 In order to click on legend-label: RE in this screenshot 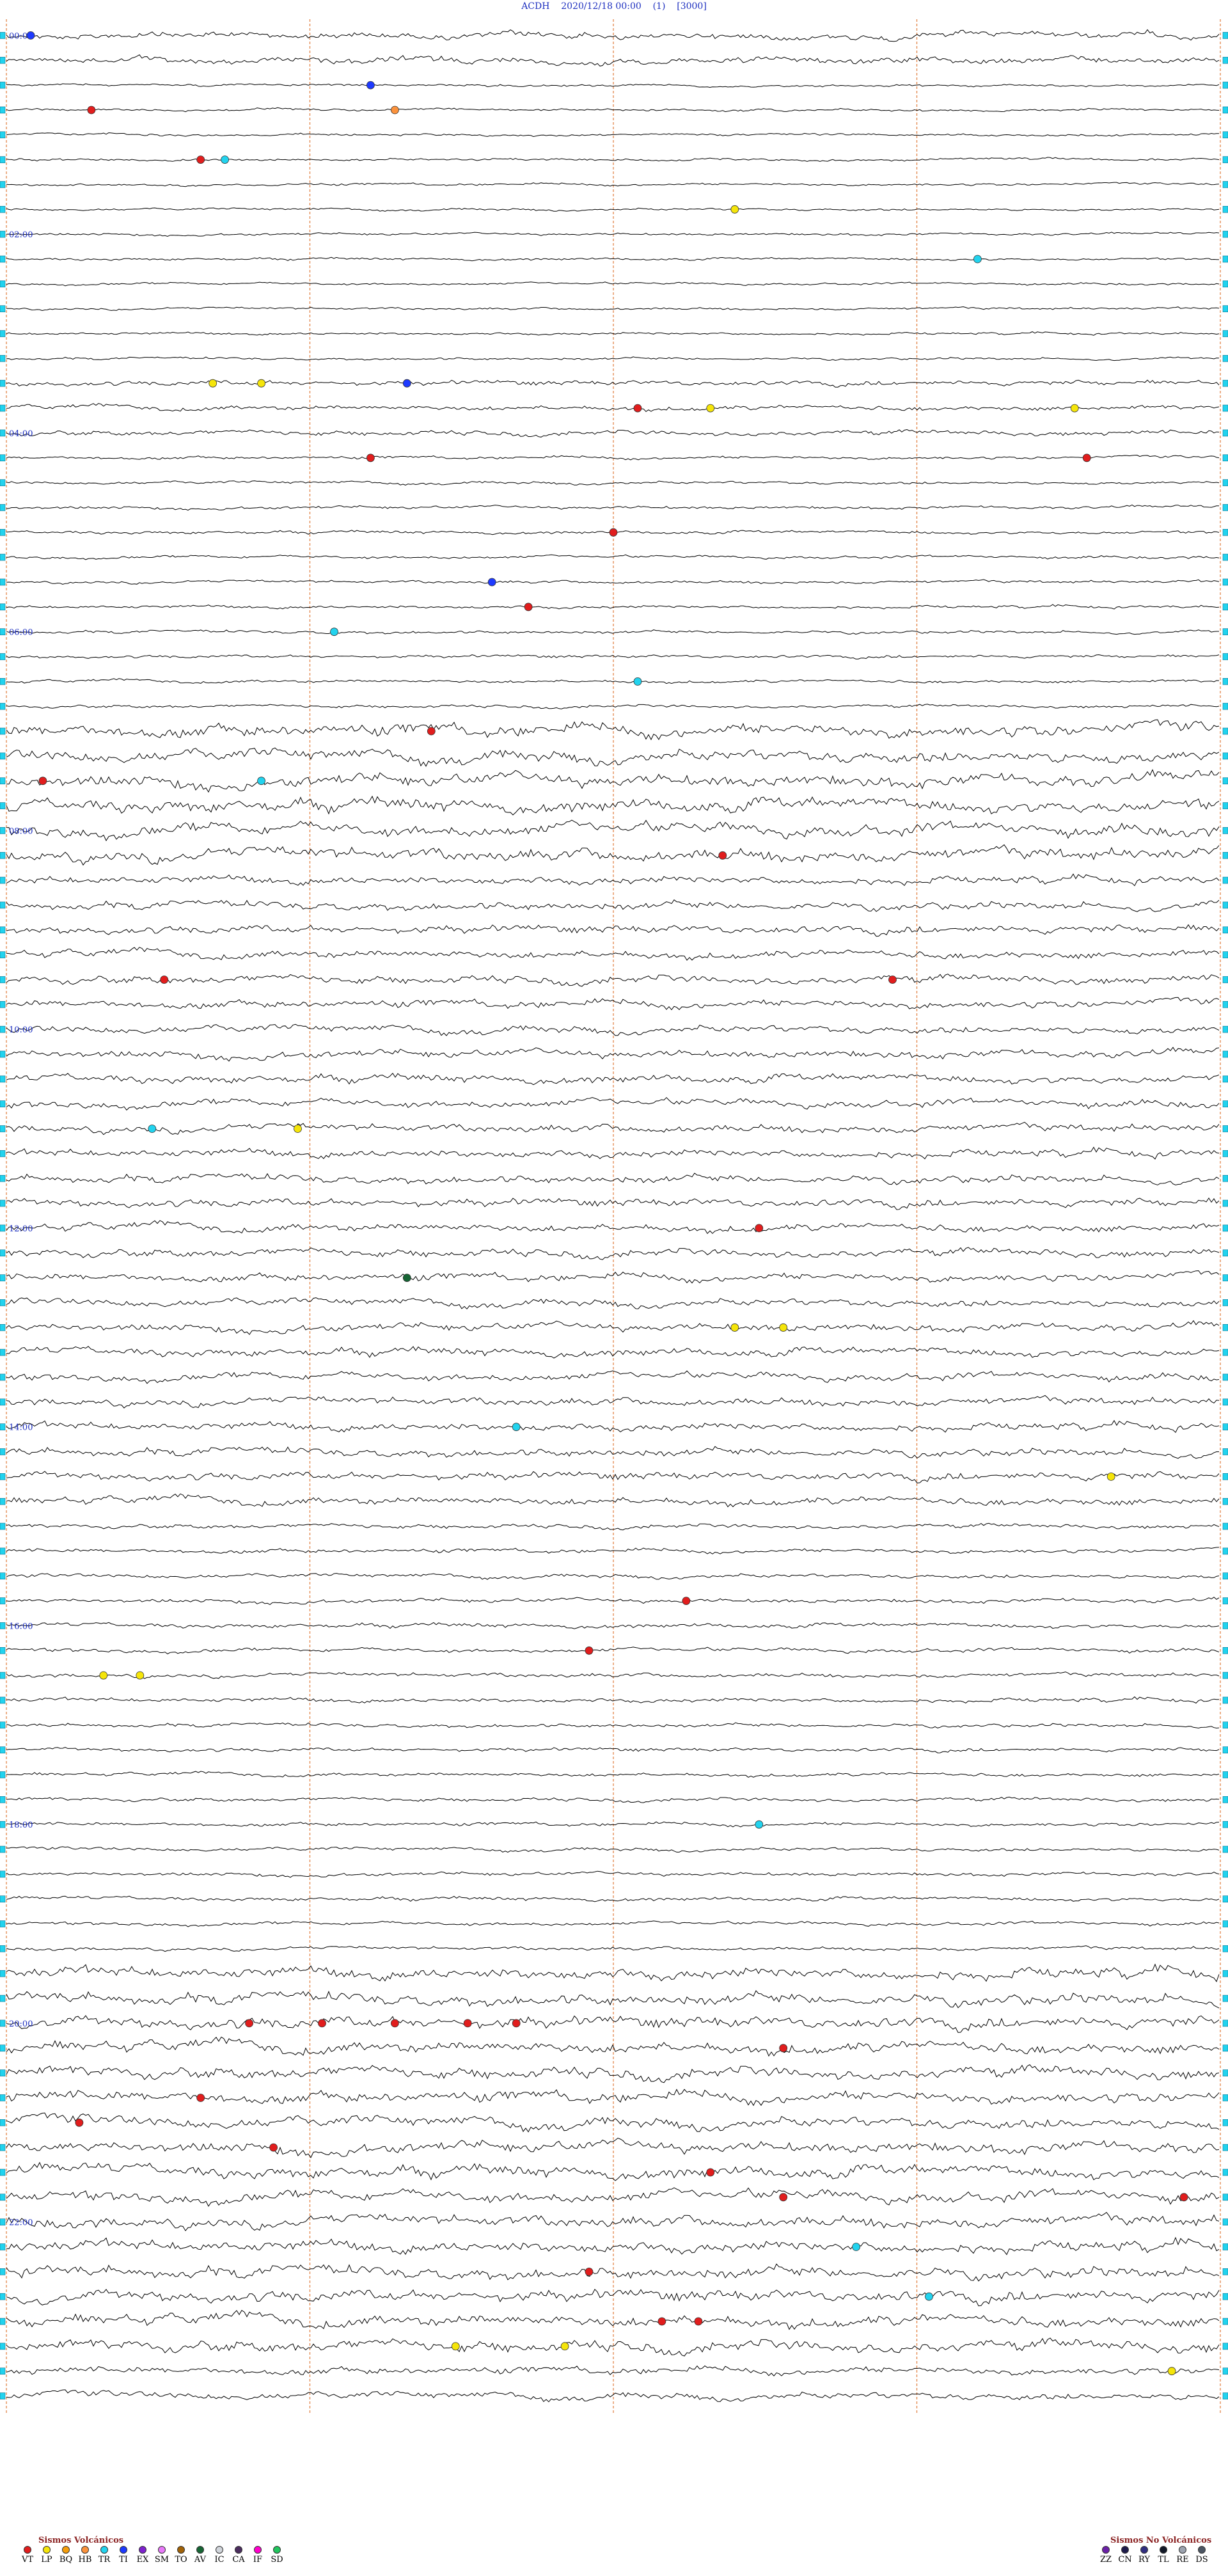, I will do `click(1182, 2559)`.